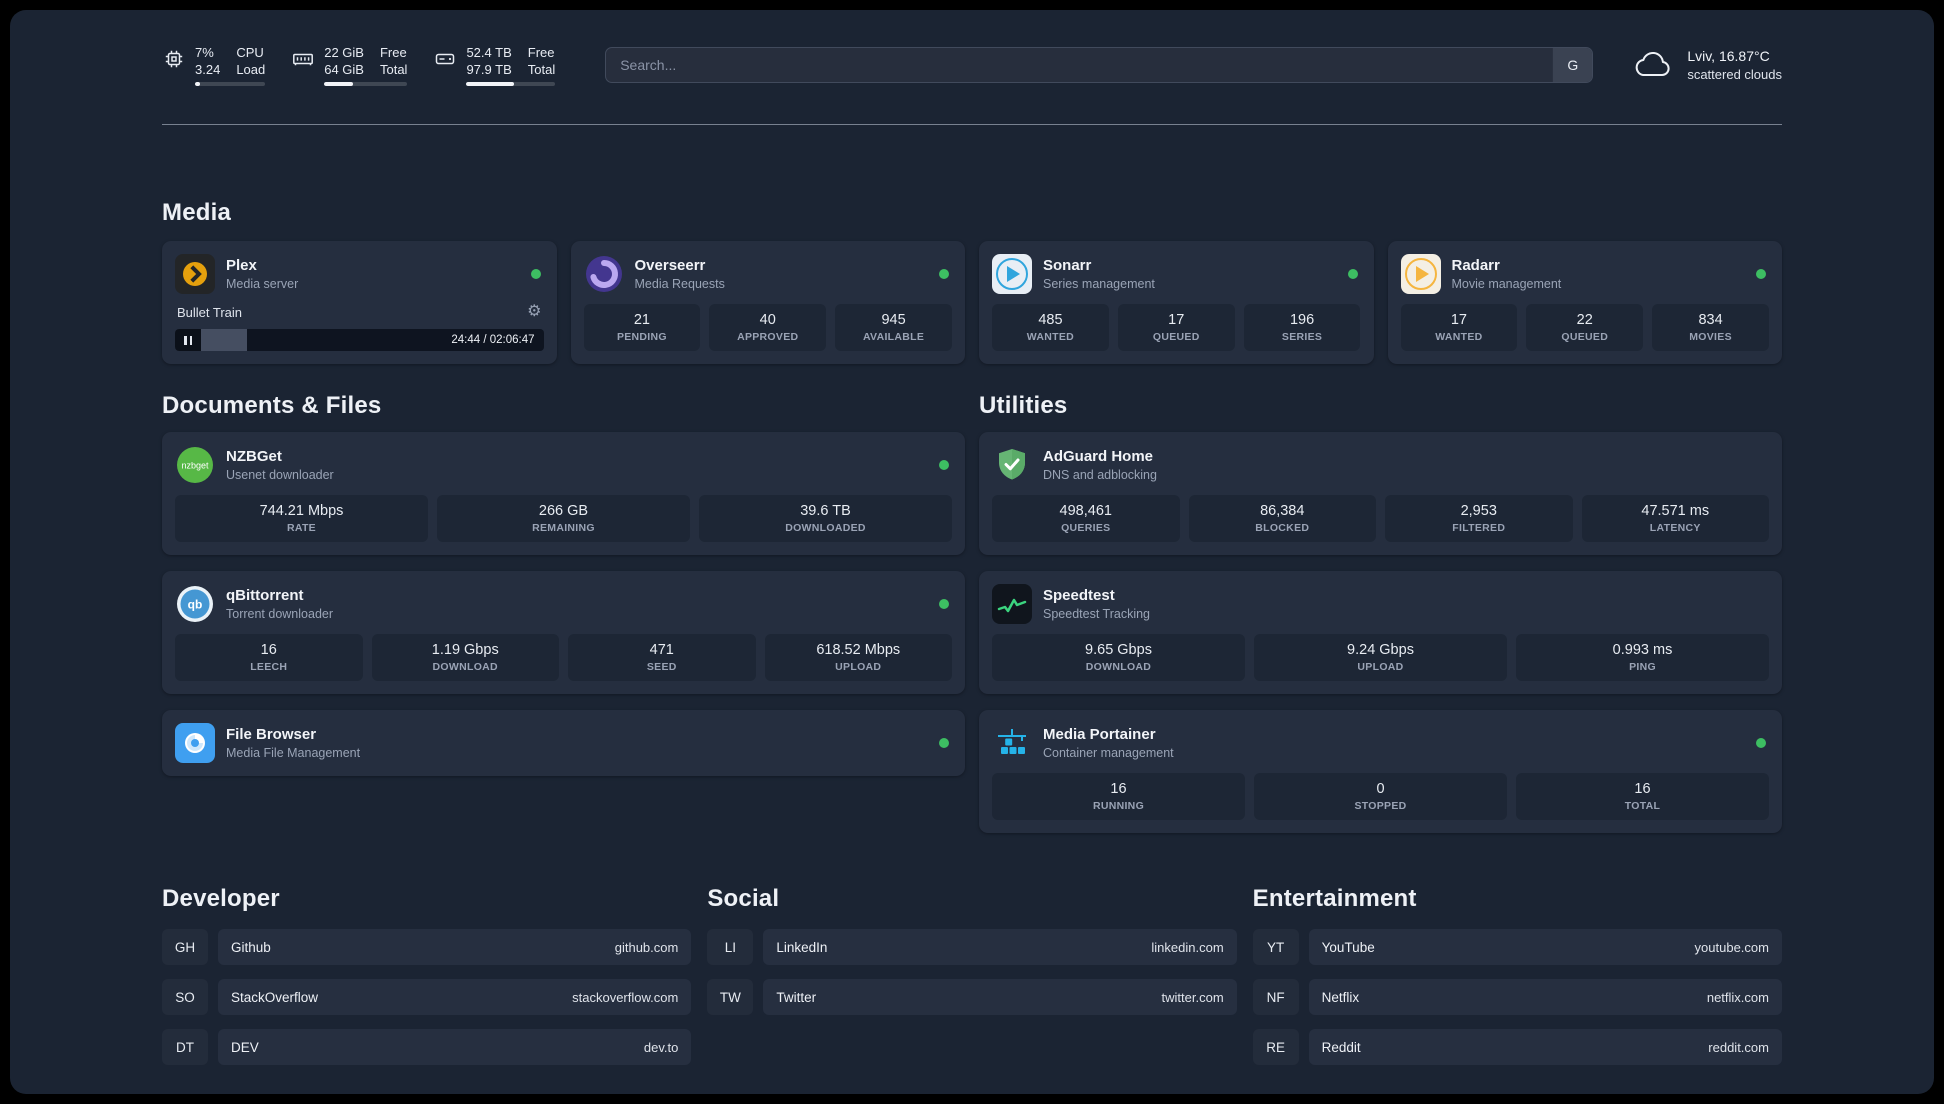 This screenshot has width=1944, height=1104. I want to click on bookmark-abbr: SO, so click(185, 997).